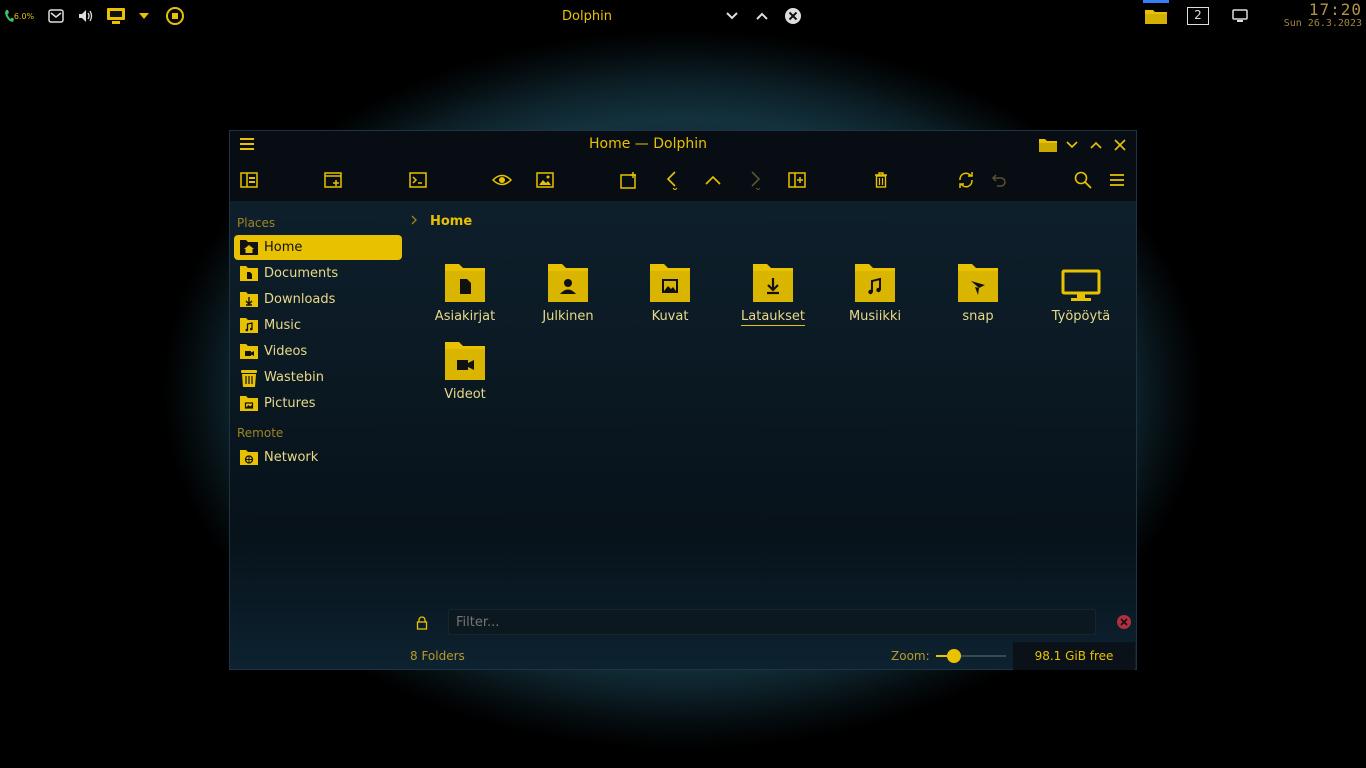 This screenshot has width=1366, height=768. What do you see at coordinates (954, 656) in the screenshot?
I see `zoom-slider-handle` at bounding box center [954, 656].